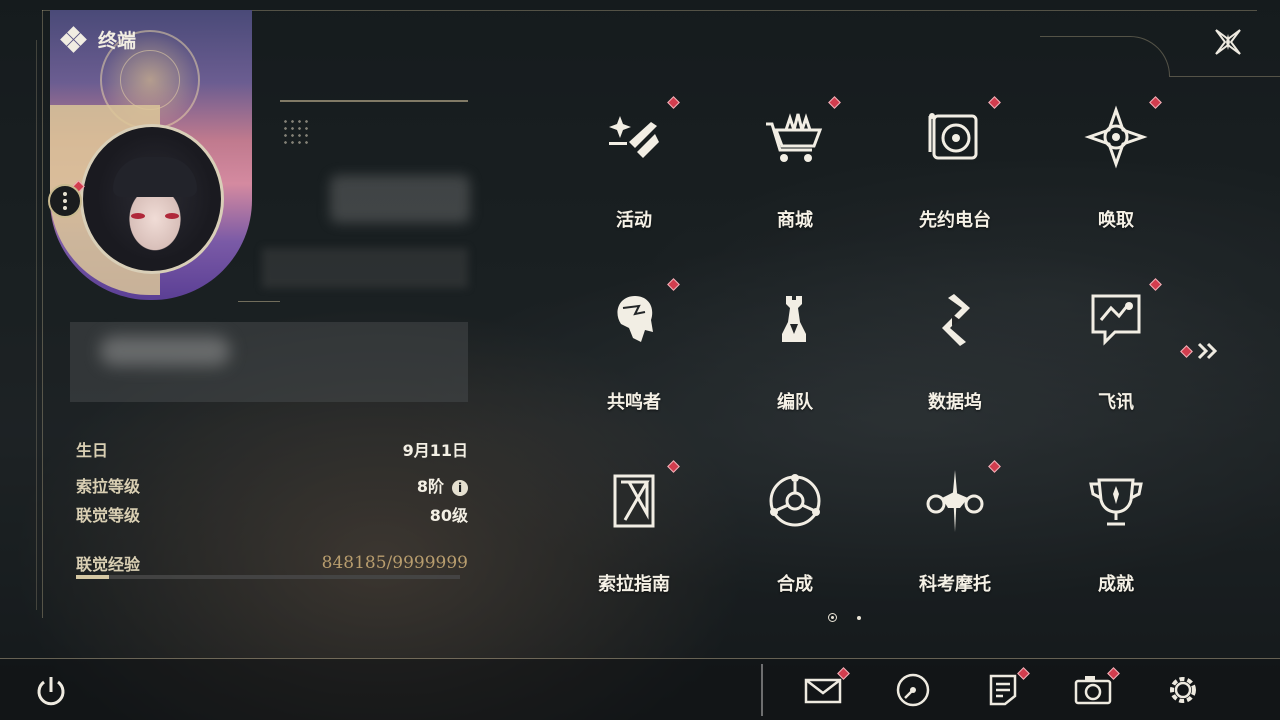  I want to click on diamond-cluster-icon, so click(73, 39).